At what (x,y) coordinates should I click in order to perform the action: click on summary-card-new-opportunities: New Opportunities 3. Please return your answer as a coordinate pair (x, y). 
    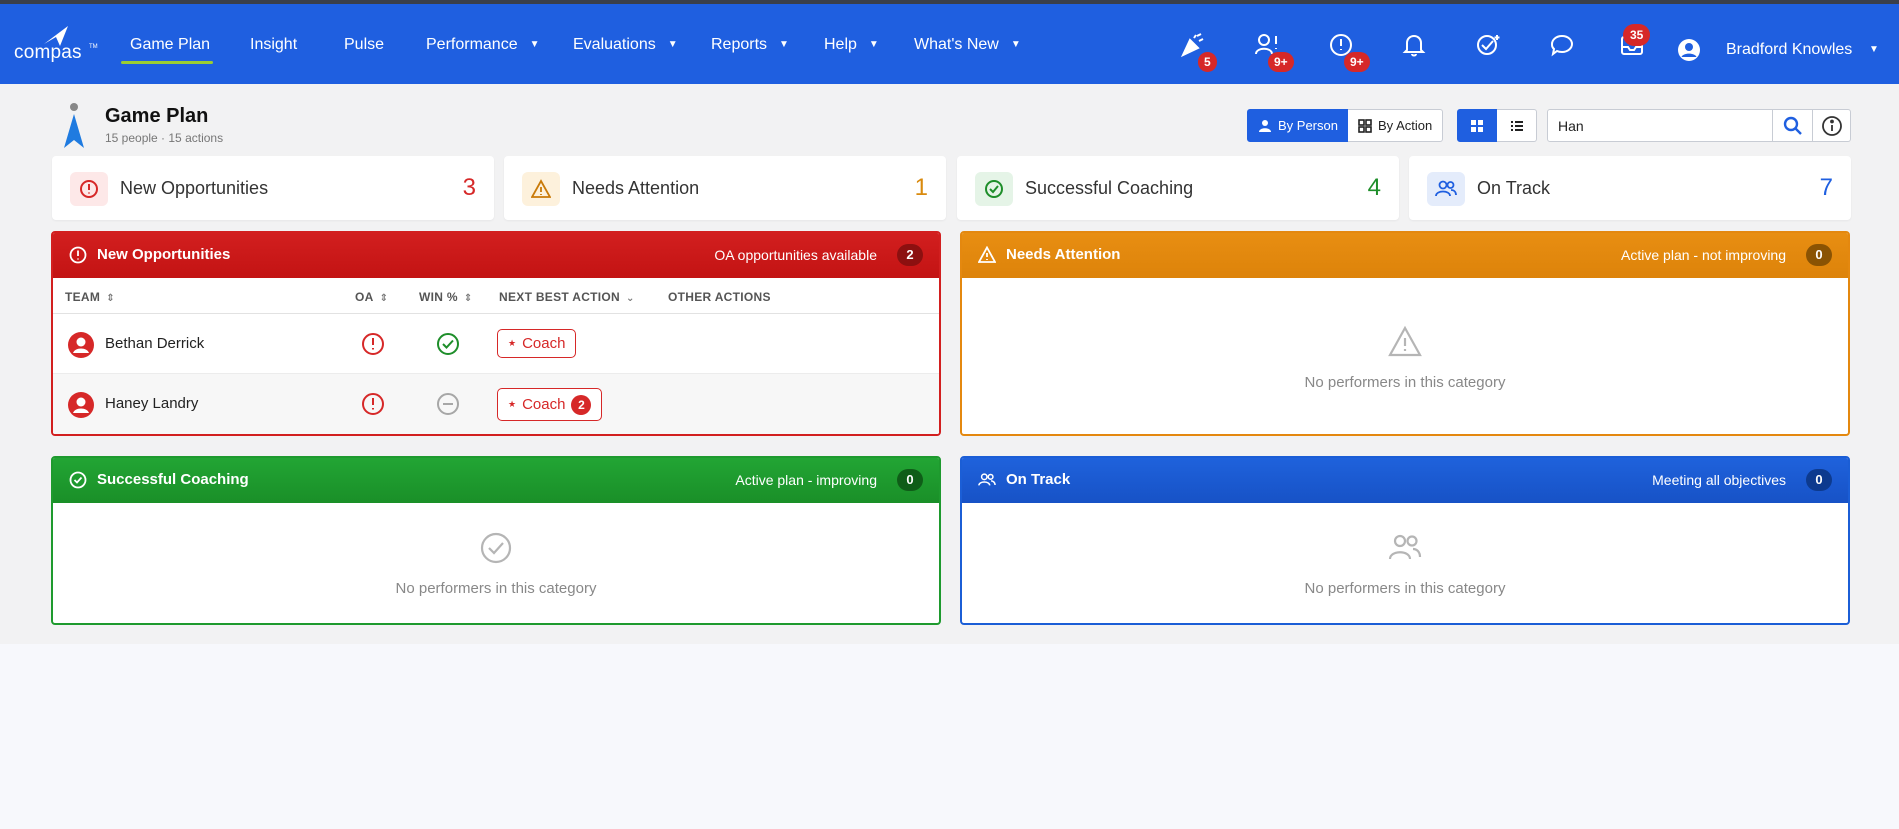
    Looking at the image, I should click on (273, 188).